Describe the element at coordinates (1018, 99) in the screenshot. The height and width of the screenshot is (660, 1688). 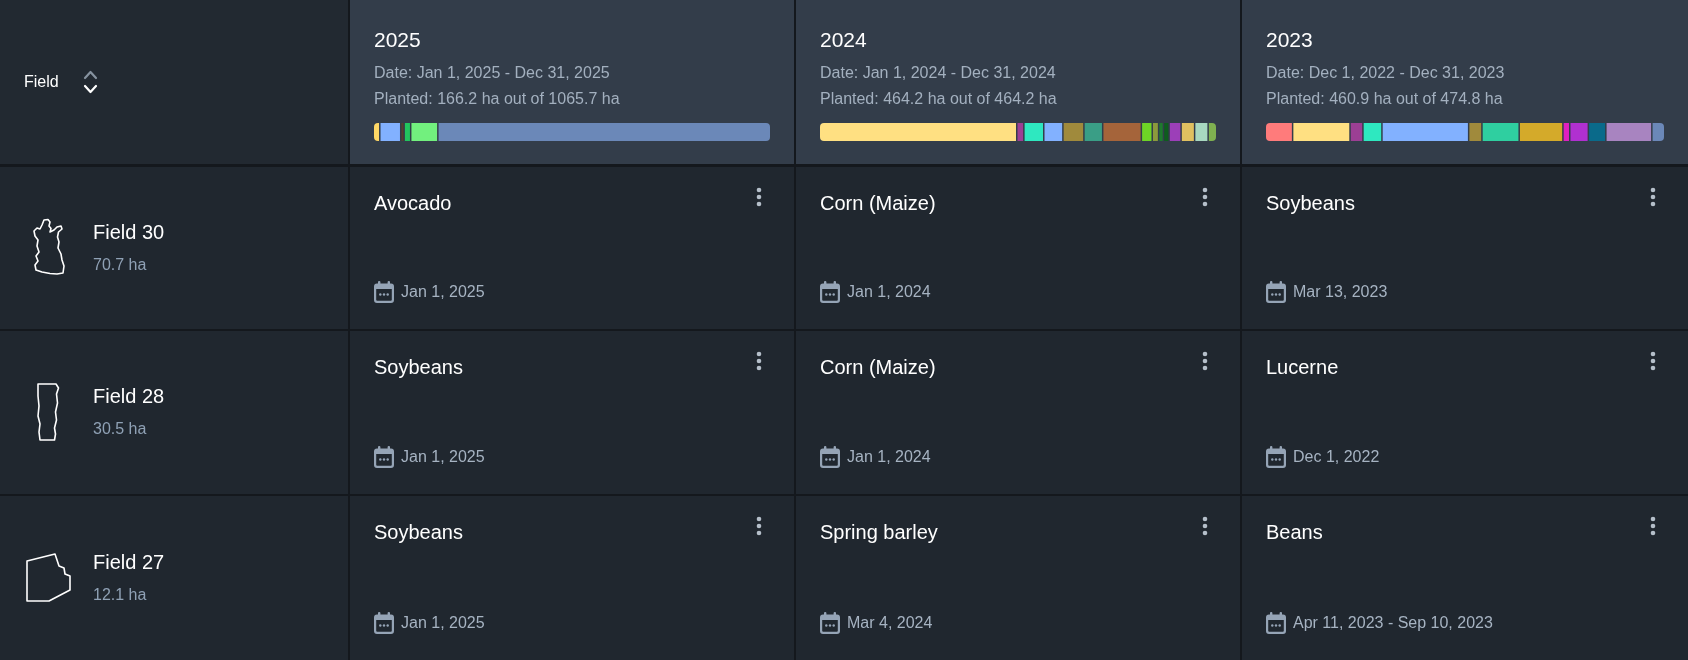
I see `planted-area: Planted: 464.2 ha out of 464.2 ha` at that location.